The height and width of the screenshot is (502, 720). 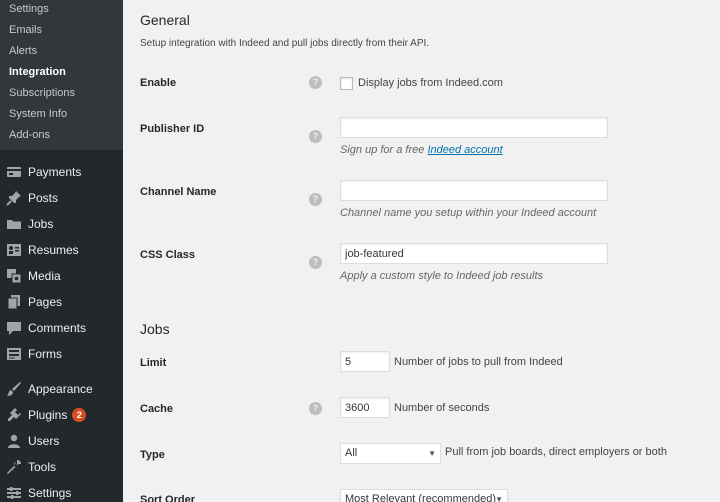 I want to click on enable-indeed-checkbox-label: Display jobs from Indeed.com, so click(x=430, y=83).